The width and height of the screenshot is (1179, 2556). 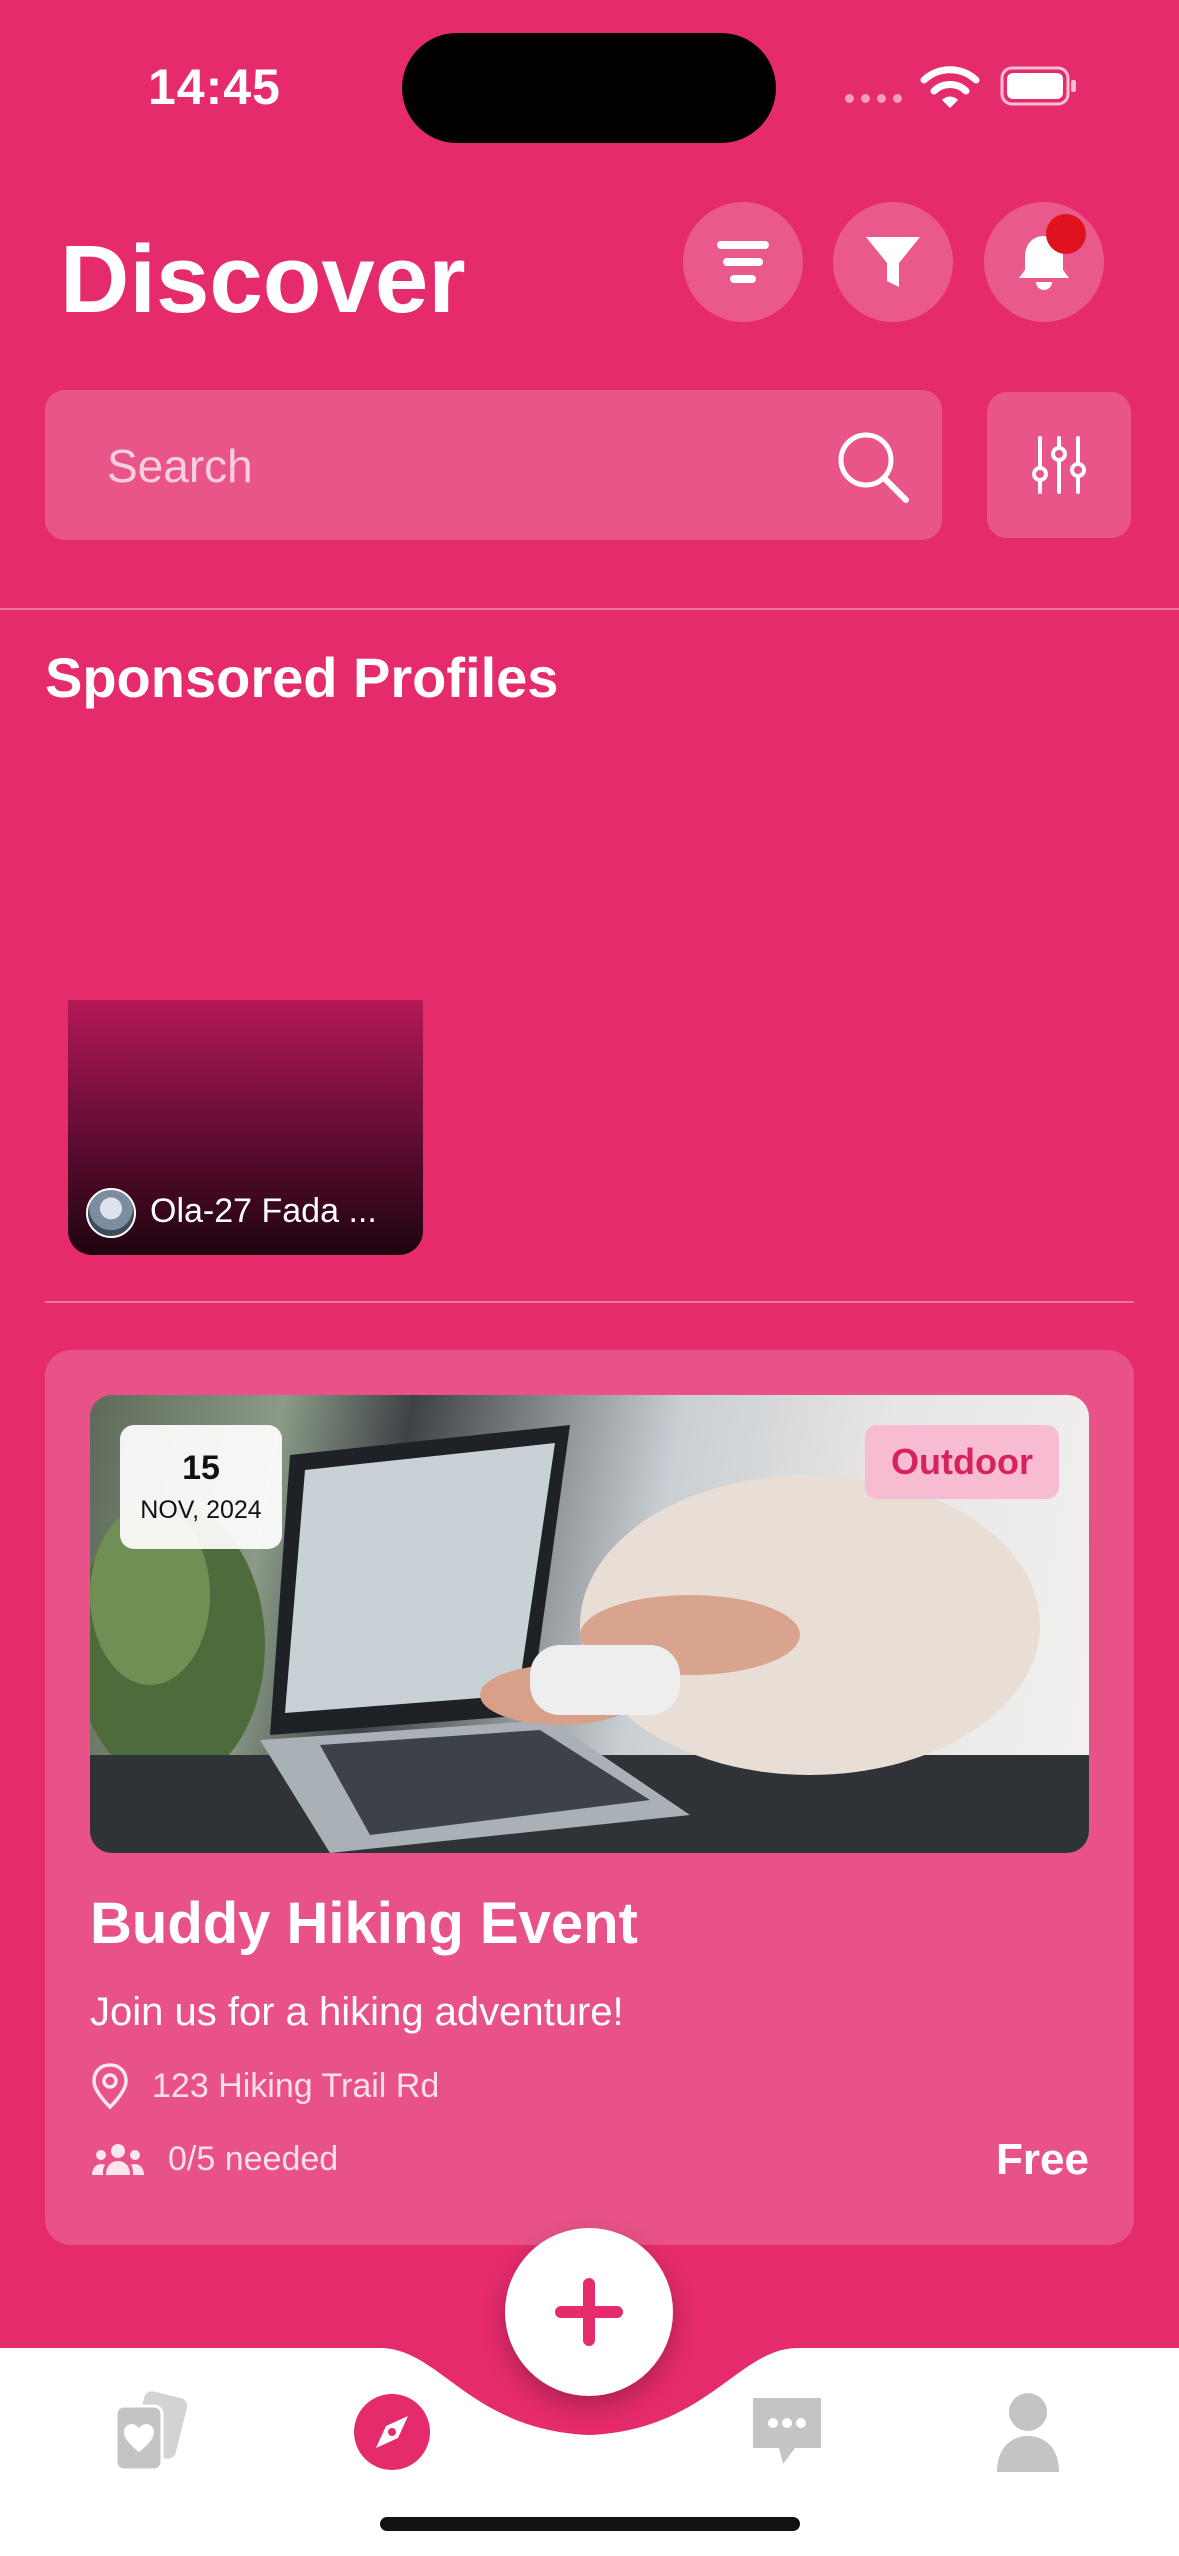 What do you see at coordinates (110, 2086) in the screenshot?
I see `location-pin-icon` at bounding box center [110, 2086].